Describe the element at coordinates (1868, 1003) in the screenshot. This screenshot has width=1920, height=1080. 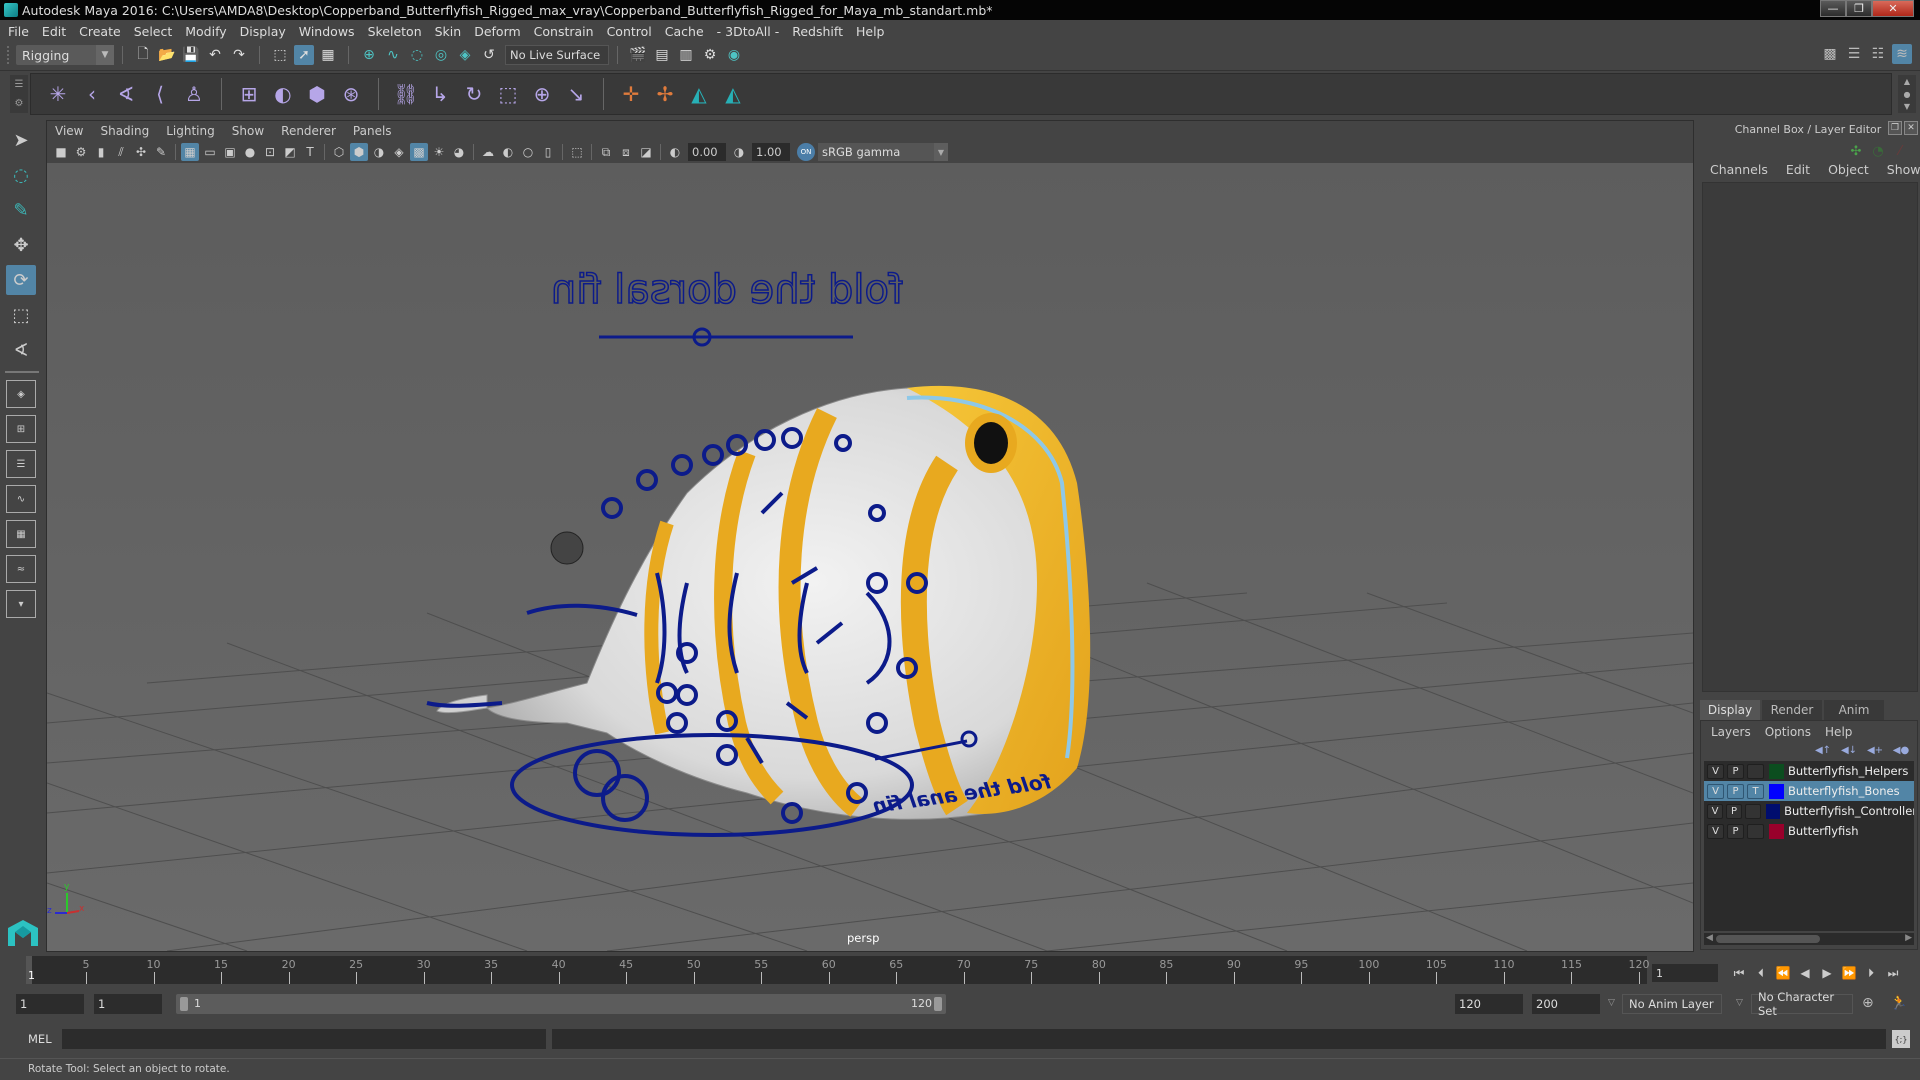
I see `auto-key-icon: ⊕` at that location.